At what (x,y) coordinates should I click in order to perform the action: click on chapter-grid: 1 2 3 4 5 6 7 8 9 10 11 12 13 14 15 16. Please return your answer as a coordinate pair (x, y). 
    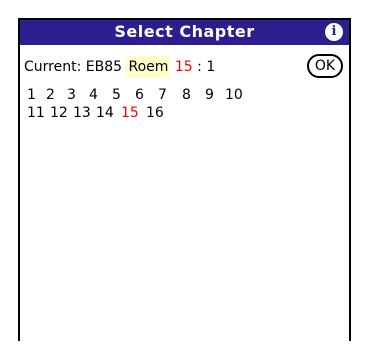
    Looking at the image, I should click on (177, 104).